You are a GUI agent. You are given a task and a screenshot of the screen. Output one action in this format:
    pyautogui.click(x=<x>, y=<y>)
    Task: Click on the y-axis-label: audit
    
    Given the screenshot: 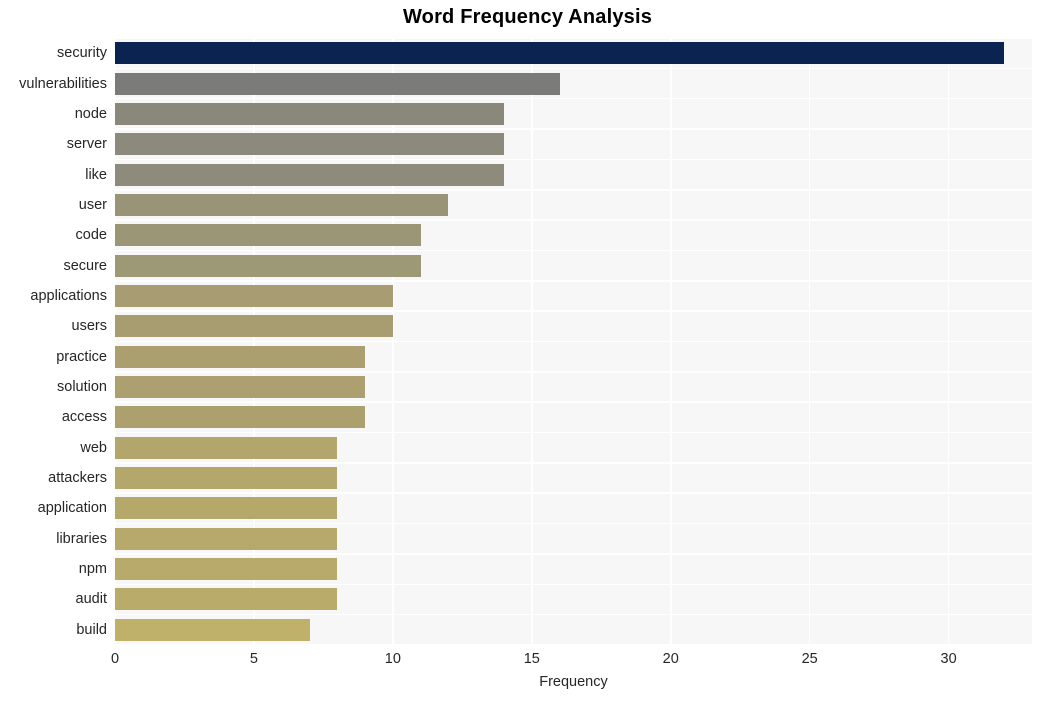 What is the action you would take?
    pyautogui.click(x=91, y=599)
    